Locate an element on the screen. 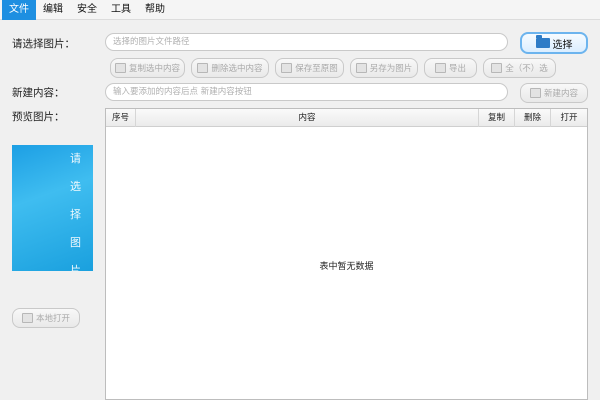 The image size is (600, 400). preview-image: 请选择图片 is located at coordinates (52, 208).